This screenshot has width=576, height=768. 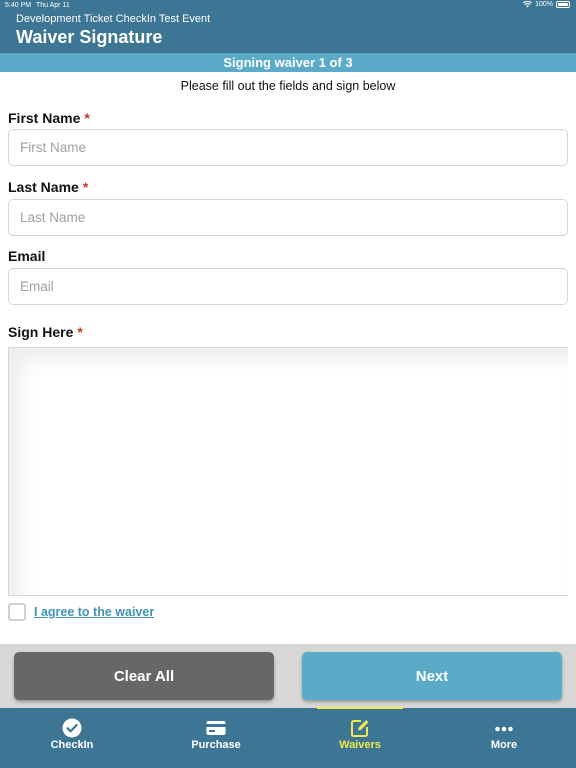 What do you see at coordinates (504, 738) in the screenshot?
I see `tab-more: More` at bounding box center [504, 738].